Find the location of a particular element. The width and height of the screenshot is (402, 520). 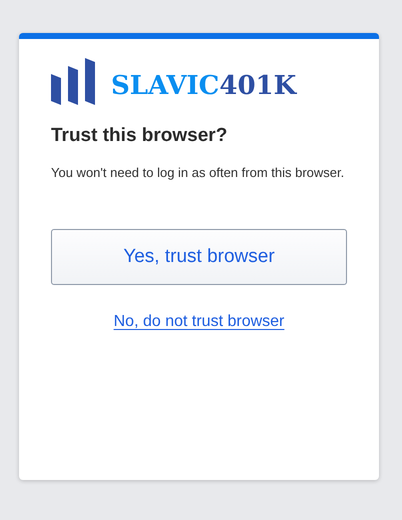

dialog-heading: Trust this browser? is located at coordinates (139, 136).